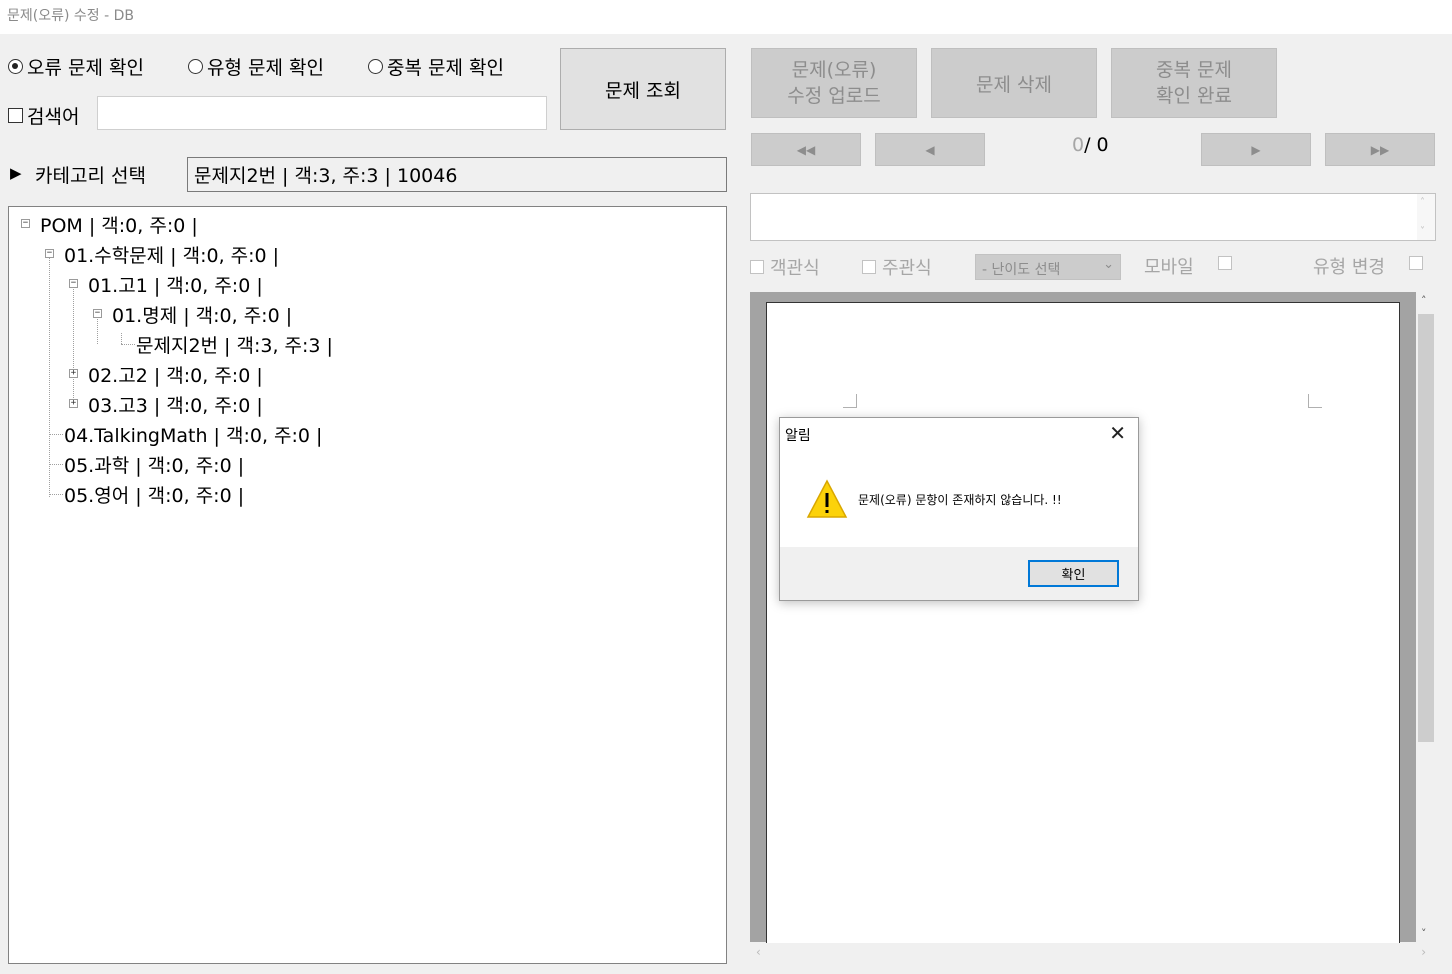  I want to click on radio-error-check: 오류 문제 확인, so click(76, 66).